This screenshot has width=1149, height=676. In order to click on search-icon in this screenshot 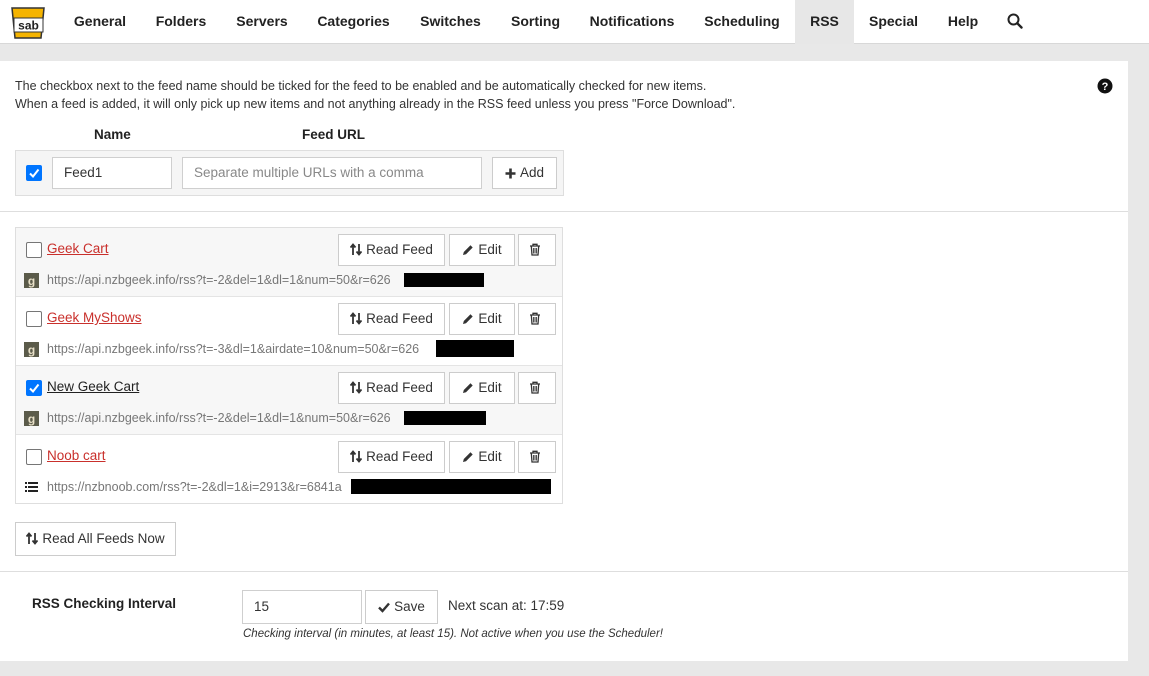, I will do `click(1015, 21)`.